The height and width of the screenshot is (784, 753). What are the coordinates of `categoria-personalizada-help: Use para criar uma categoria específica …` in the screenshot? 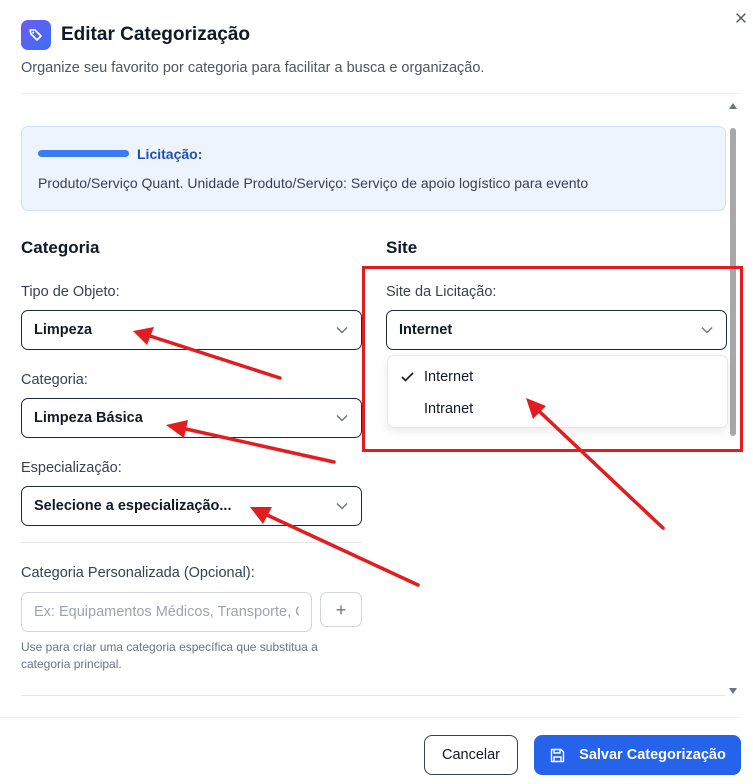 It's located at (169, 655).